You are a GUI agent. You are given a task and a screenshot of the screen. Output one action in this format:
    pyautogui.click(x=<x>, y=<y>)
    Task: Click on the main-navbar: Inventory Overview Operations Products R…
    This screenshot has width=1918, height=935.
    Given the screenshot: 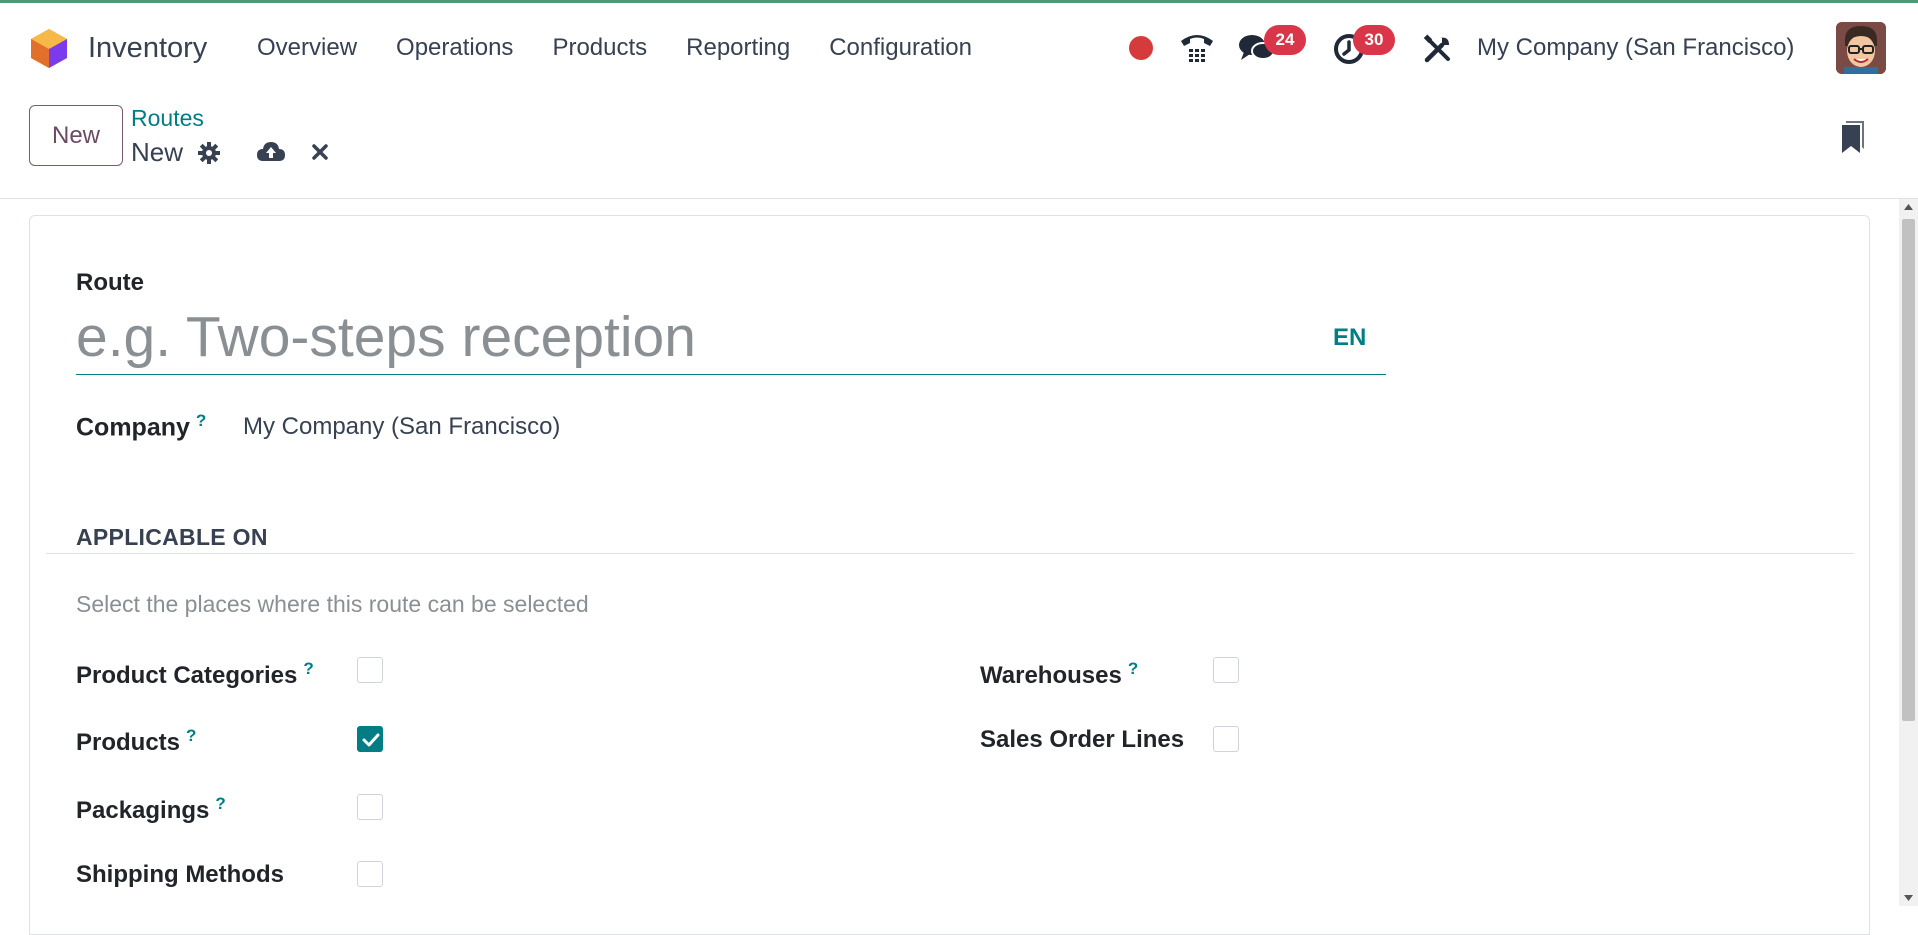 What is the action you would take?
    pyautogui.click(x=959, y=47)
    